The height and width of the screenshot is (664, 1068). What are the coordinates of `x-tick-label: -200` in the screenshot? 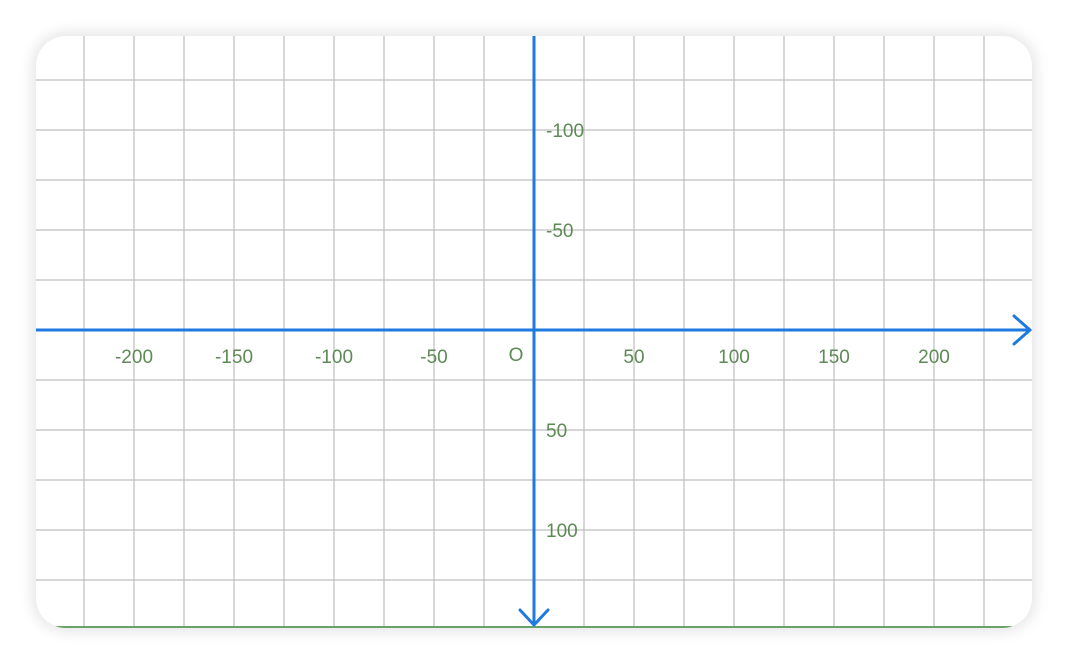 It's located at (134, 357).